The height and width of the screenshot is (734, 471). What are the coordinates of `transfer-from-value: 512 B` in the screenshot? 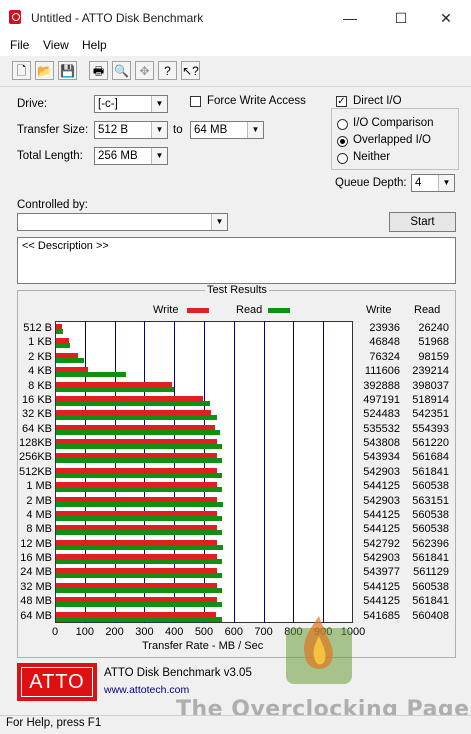 It's located at (113, 130).